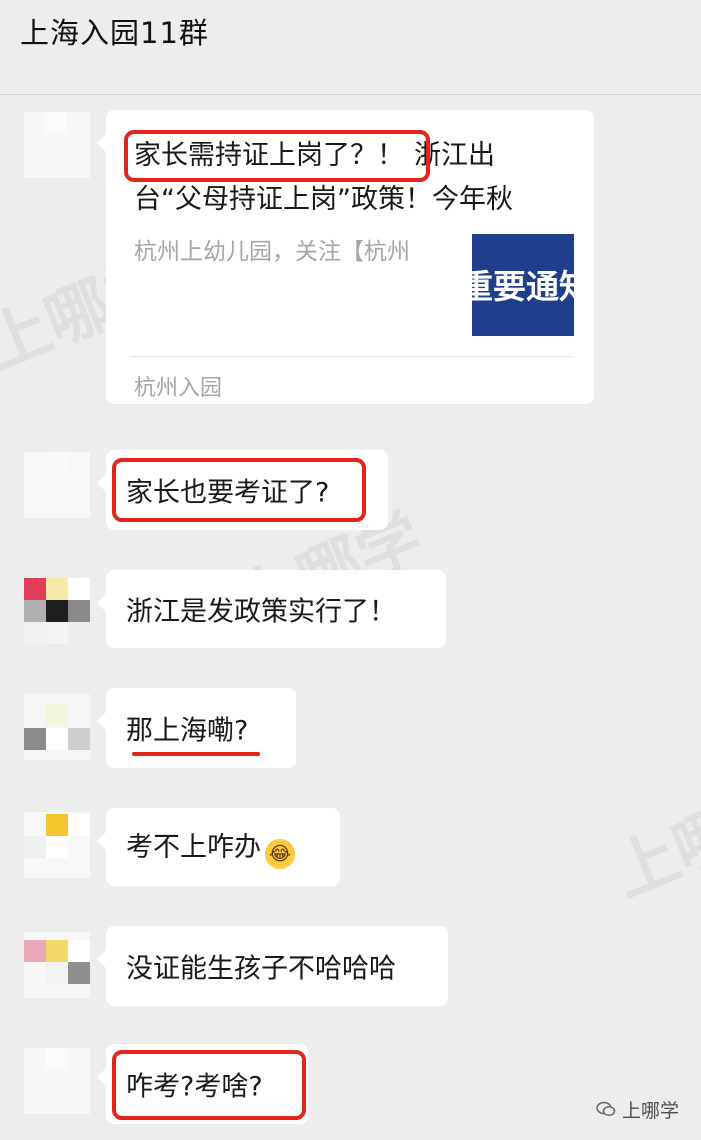 The height and width of the screenshot is (1140, 701). I want to click on message-bubble: 没证能生孩子不哈哈哈, so click(272, 966).